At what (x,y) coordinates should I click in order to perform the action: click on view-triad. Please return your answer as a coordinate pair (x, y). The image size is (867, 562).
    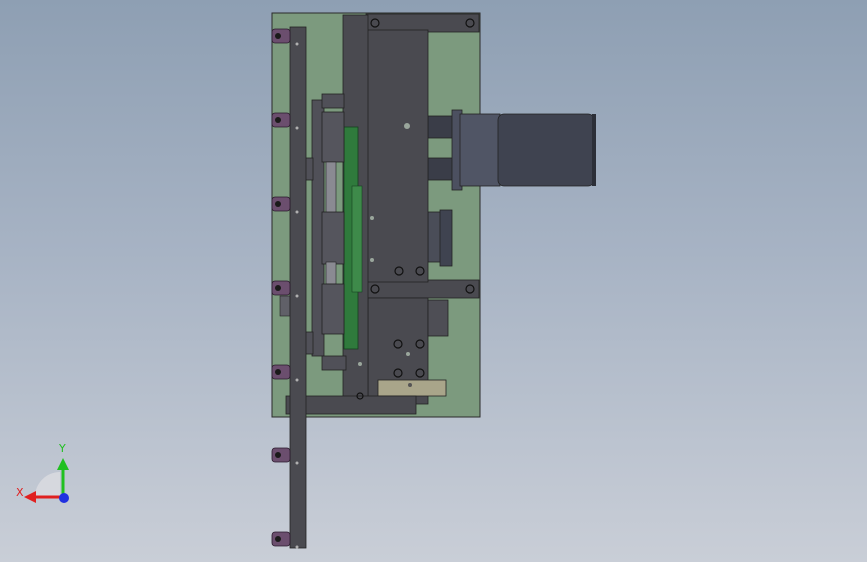
    Looking at the image, I should click on (46, 480).